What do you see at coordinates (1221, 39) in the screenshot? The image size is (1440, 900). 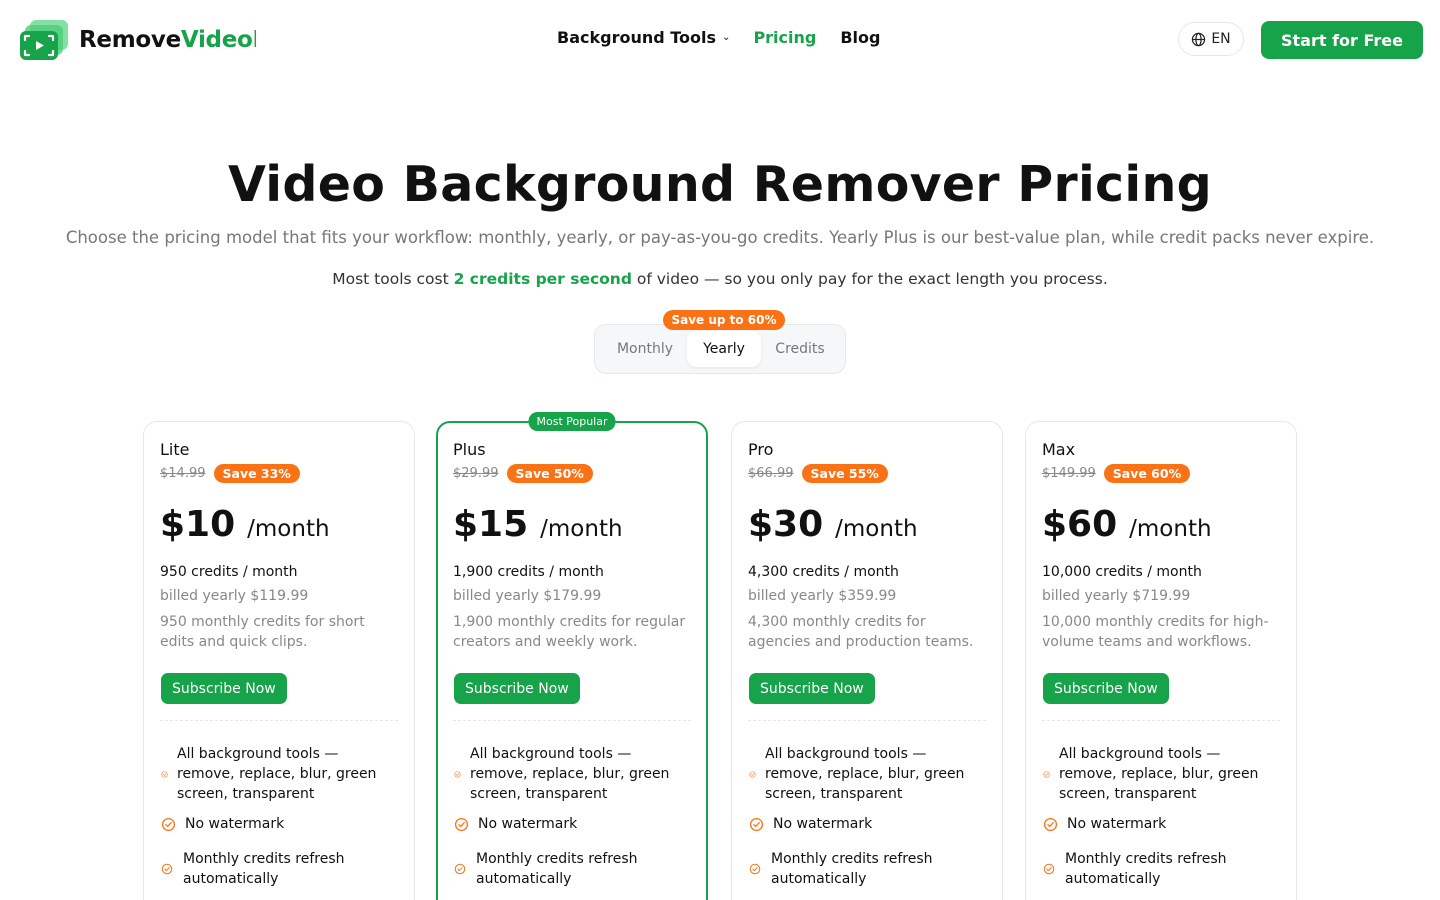 I see `language-label: EN` at bounding box center [1221, 39].